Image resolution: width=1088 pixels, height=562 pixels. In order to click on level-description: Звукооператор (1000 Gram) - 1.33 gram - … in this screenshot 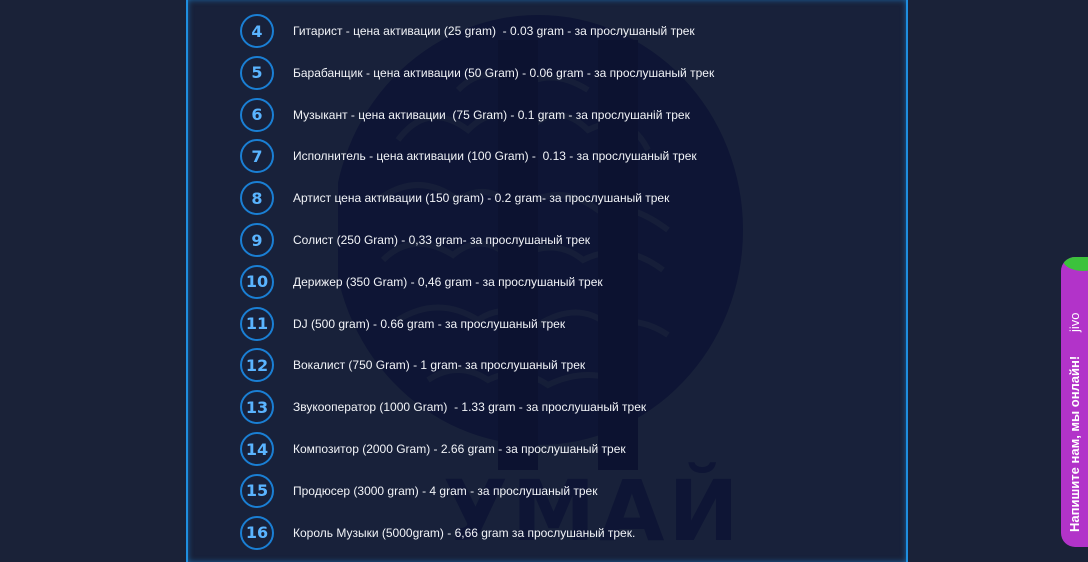, I will do `click(470, 407)`.